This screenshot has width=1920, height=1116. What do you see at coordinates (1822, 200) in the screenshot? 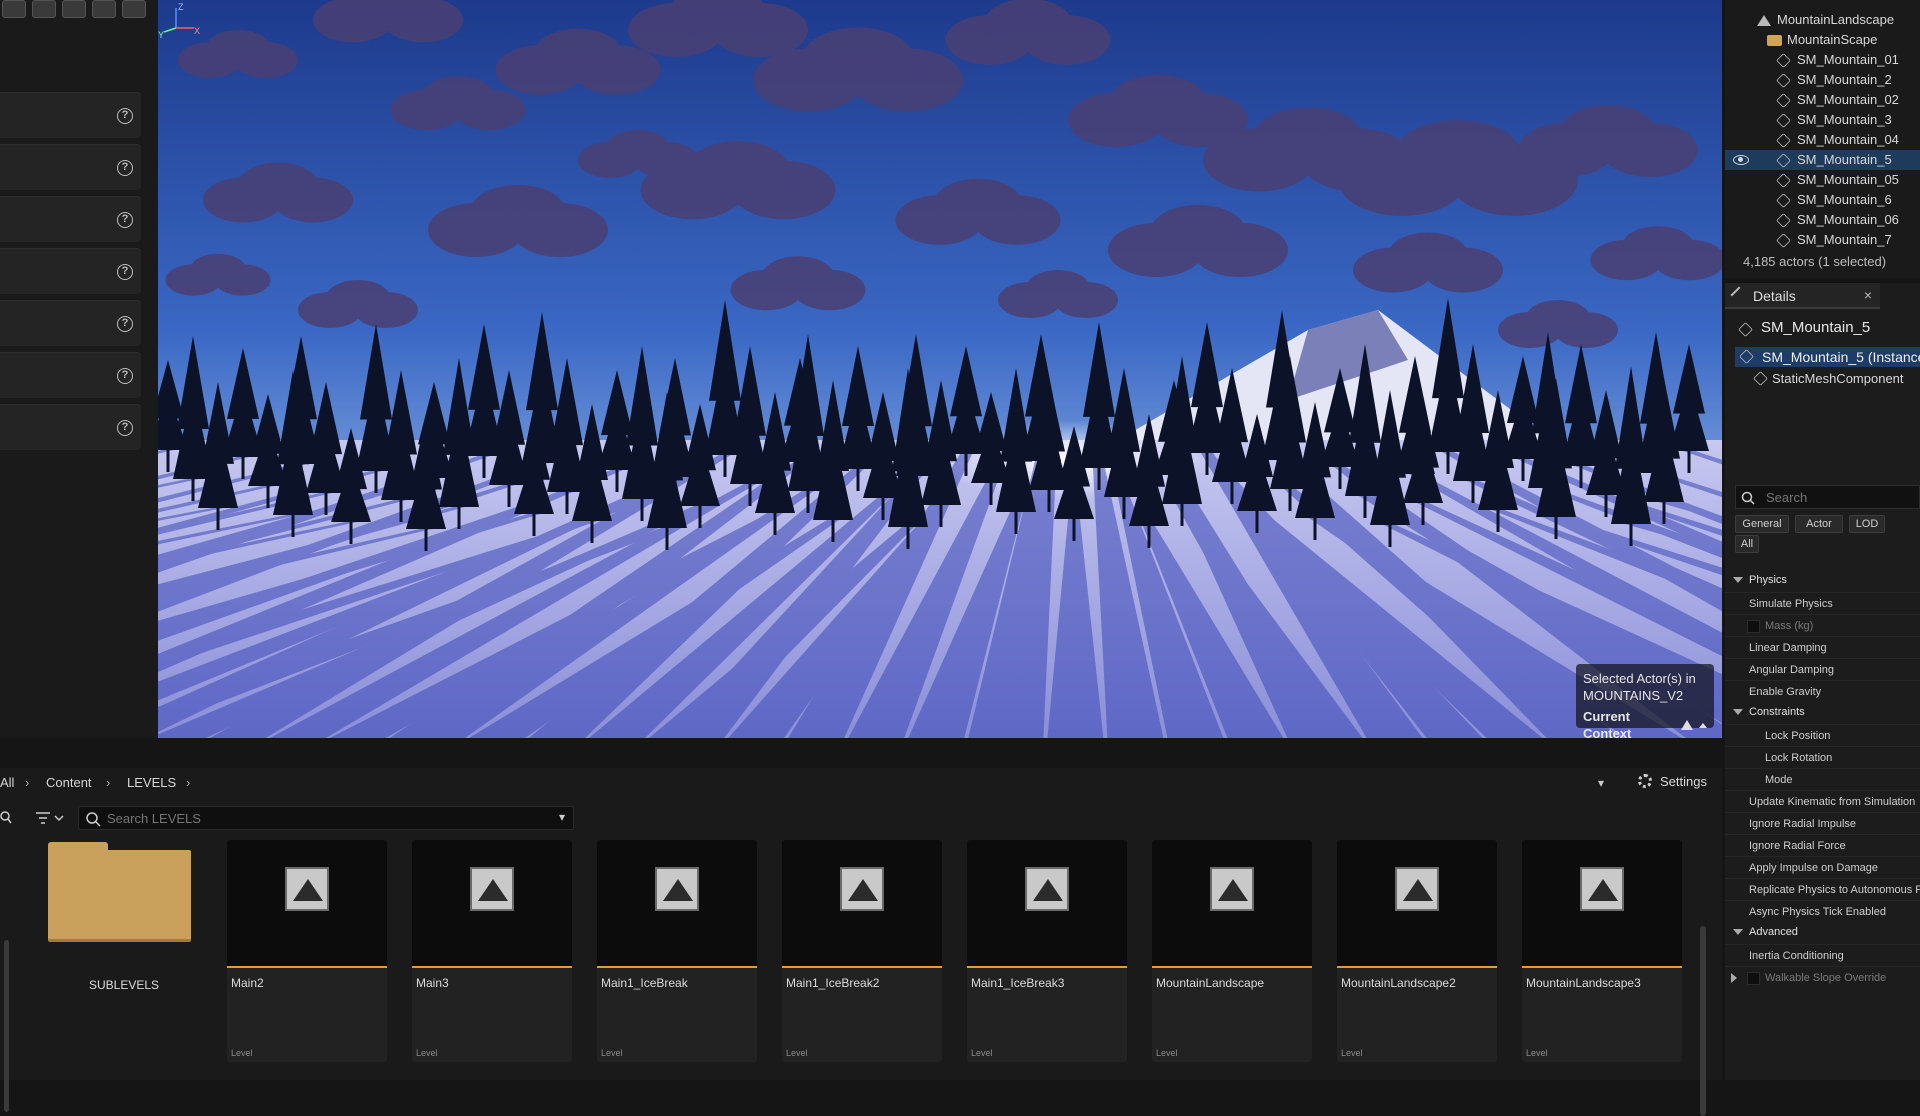
I see `outliner-row: SM_Mountain_6` at bounding box center [1822, 200].